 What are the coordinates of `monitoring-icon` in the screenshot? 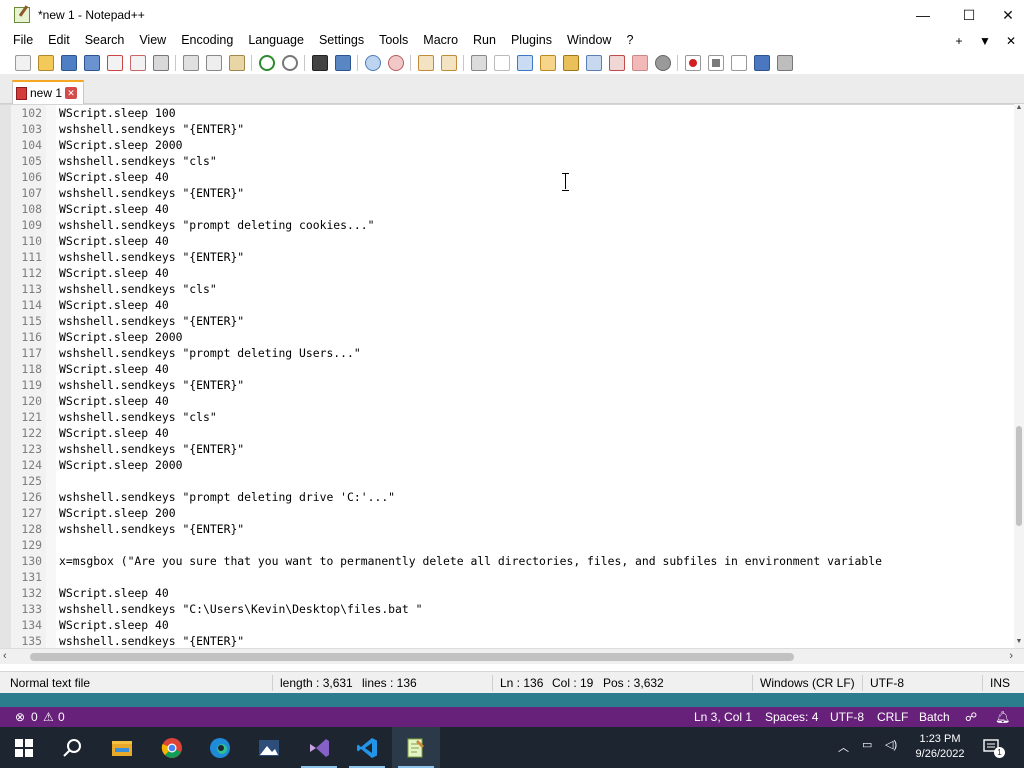 It's located at (616, 62).